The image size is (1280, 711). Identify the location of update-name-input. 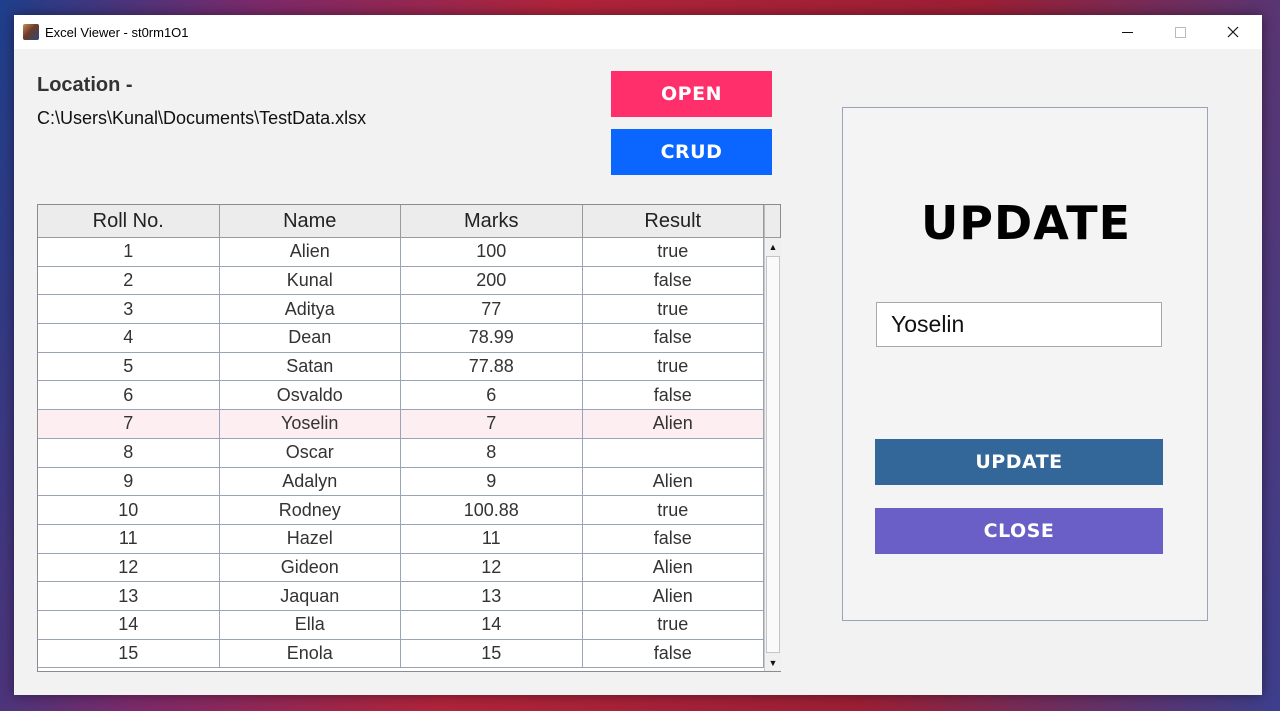
(1019, 324).